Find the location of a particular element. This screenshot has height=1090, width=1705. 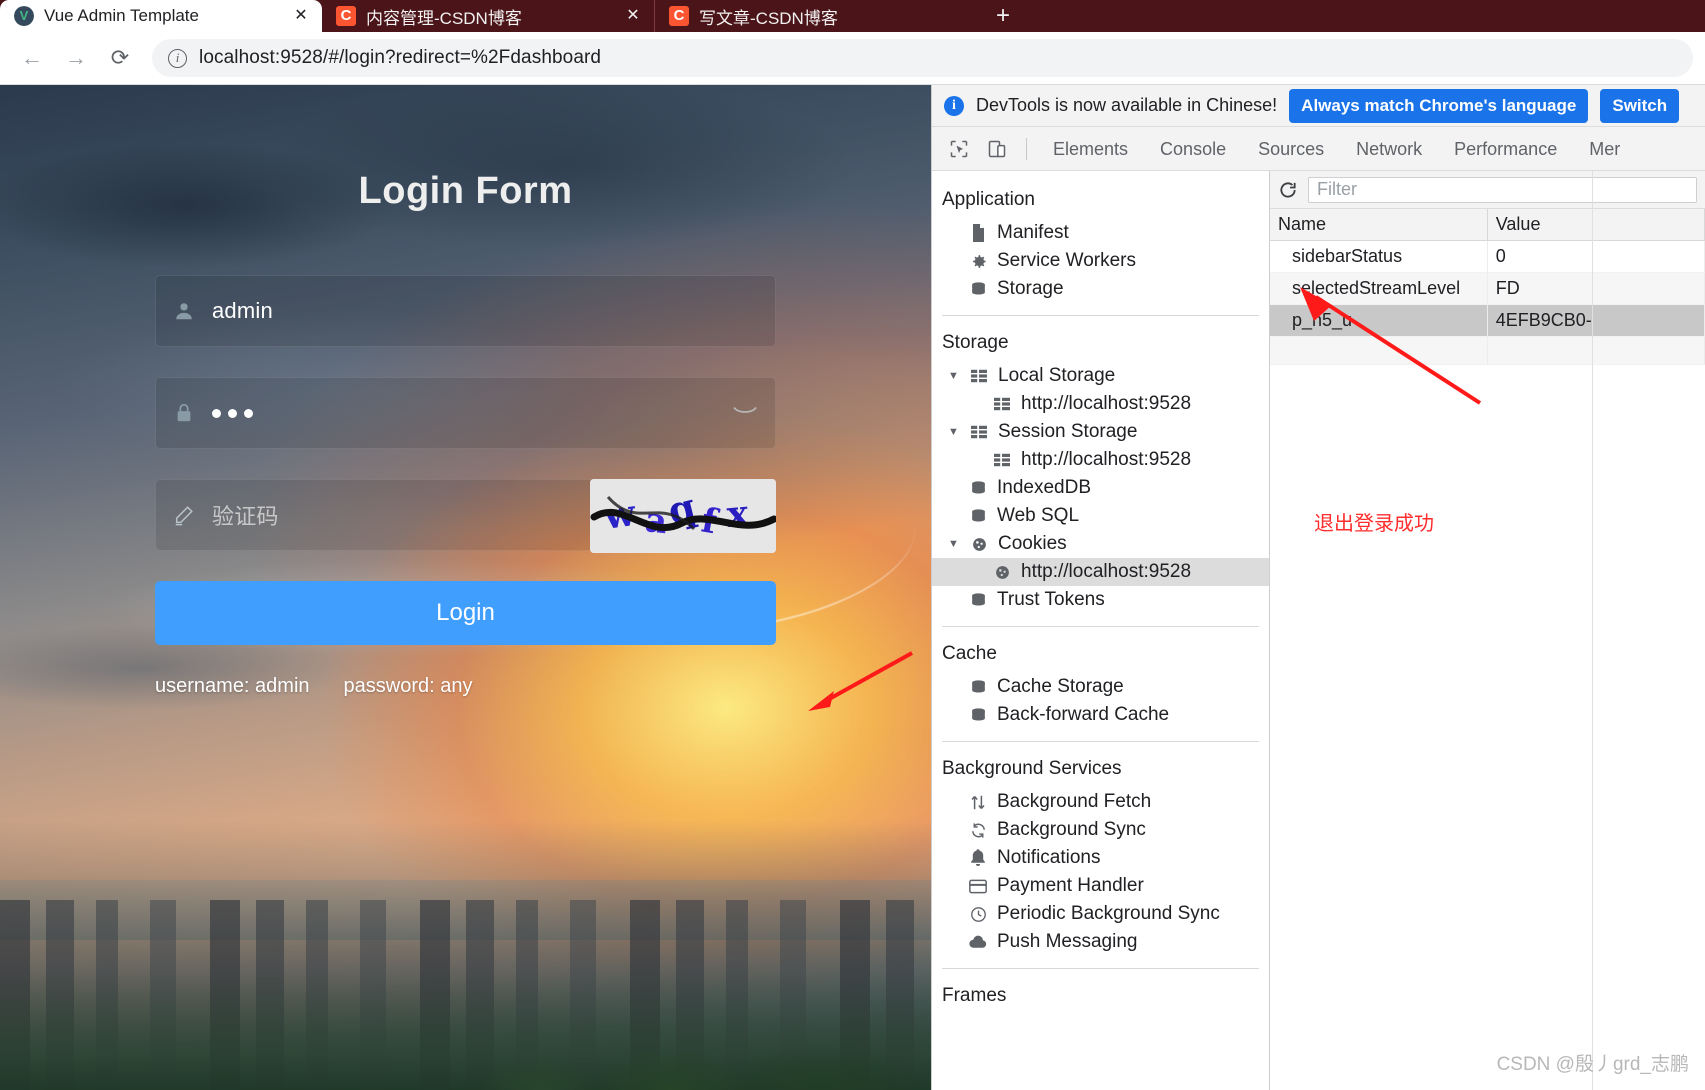

filter-input is located at coordinates (1502, 189).